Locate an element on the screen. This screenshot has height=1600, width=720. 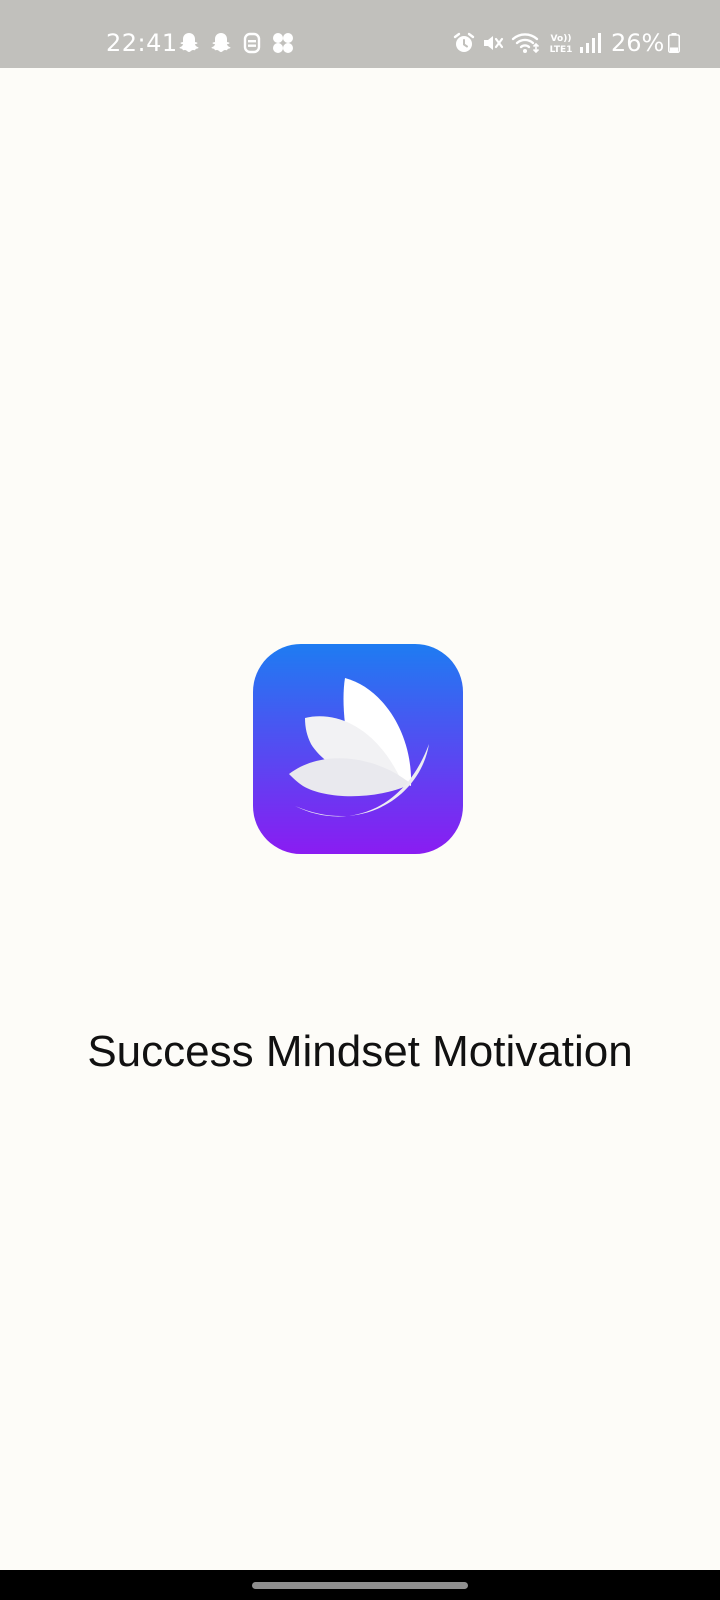
lotus-leaves-logo-icon is located at coordinates (358, 749).